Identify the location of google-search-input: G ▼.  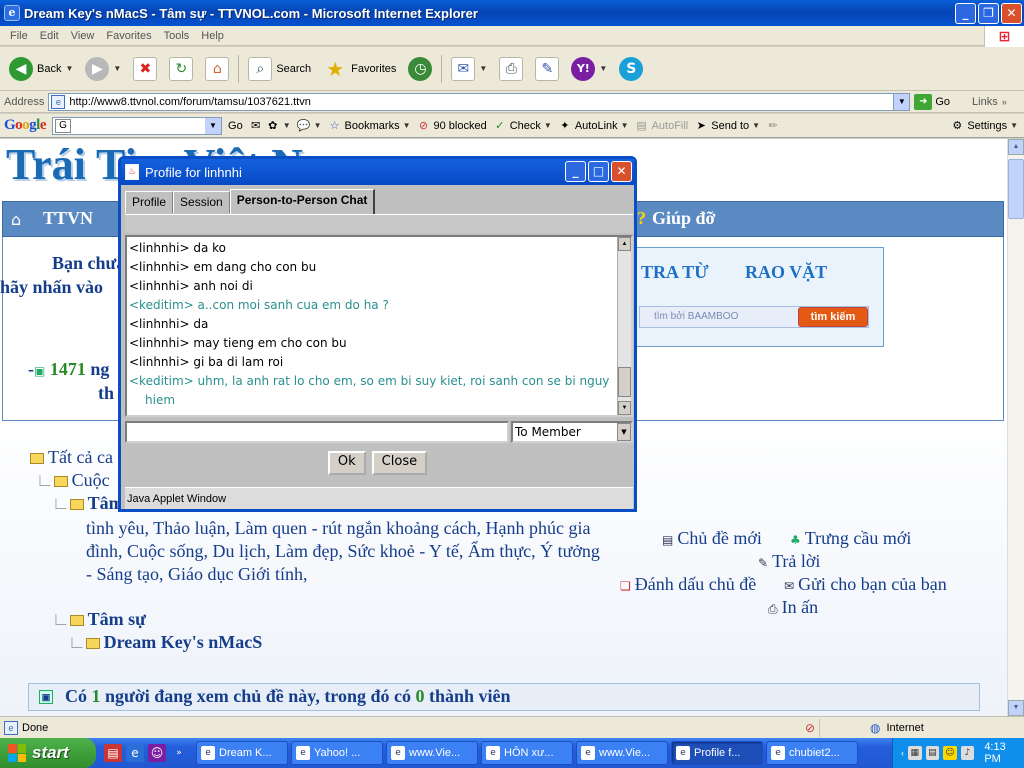
(137, 125).